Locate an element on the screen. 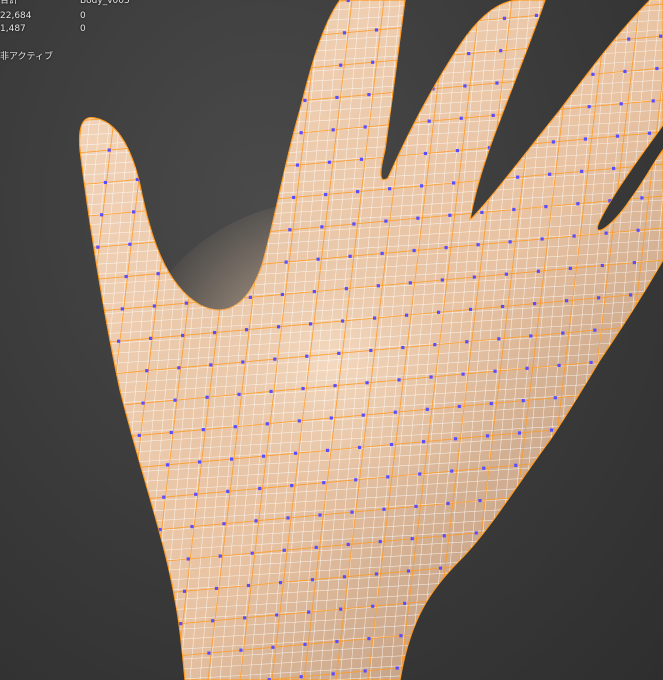  viewport-mode-label: 非アクティブ is located at coordinates (27, 57).